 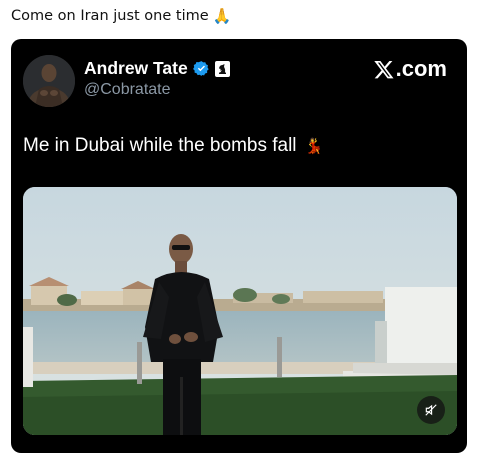 What do you see at coordinates (136, 68) in the screenshot?
I see `author-name: Andrew Tate` at bounding box center [136, 68].